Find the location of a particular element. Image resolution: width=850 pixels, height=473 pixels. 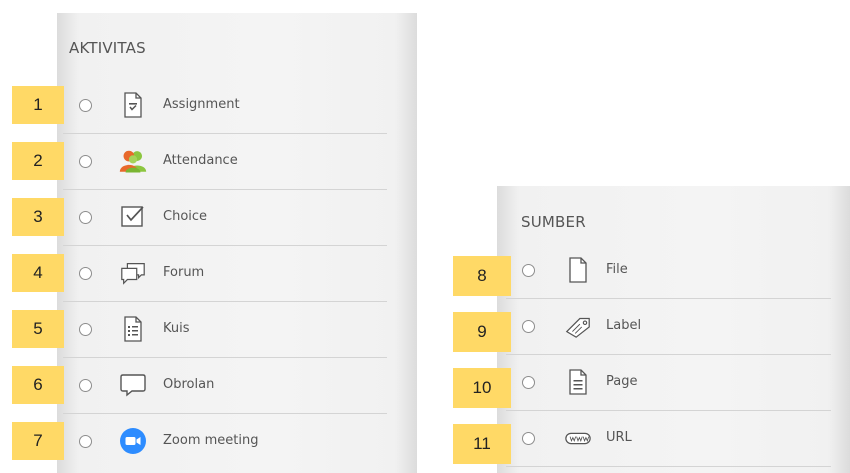

forum-label: Forum is located at coordinates (183, 272).